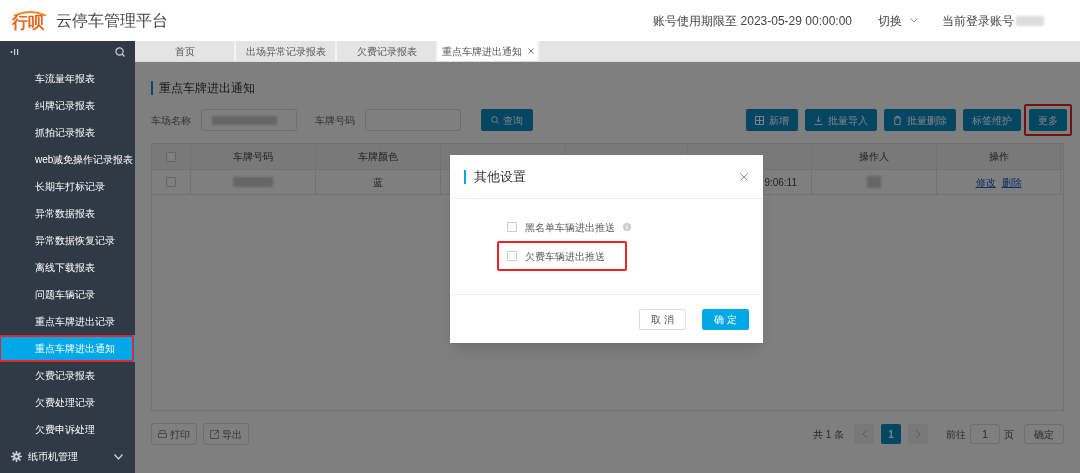 The height and width of the screenshot is (473, 1080). Describe the element at coordinates (174, 434) in the screenshot. I see `footer-button: 打印` at that location.